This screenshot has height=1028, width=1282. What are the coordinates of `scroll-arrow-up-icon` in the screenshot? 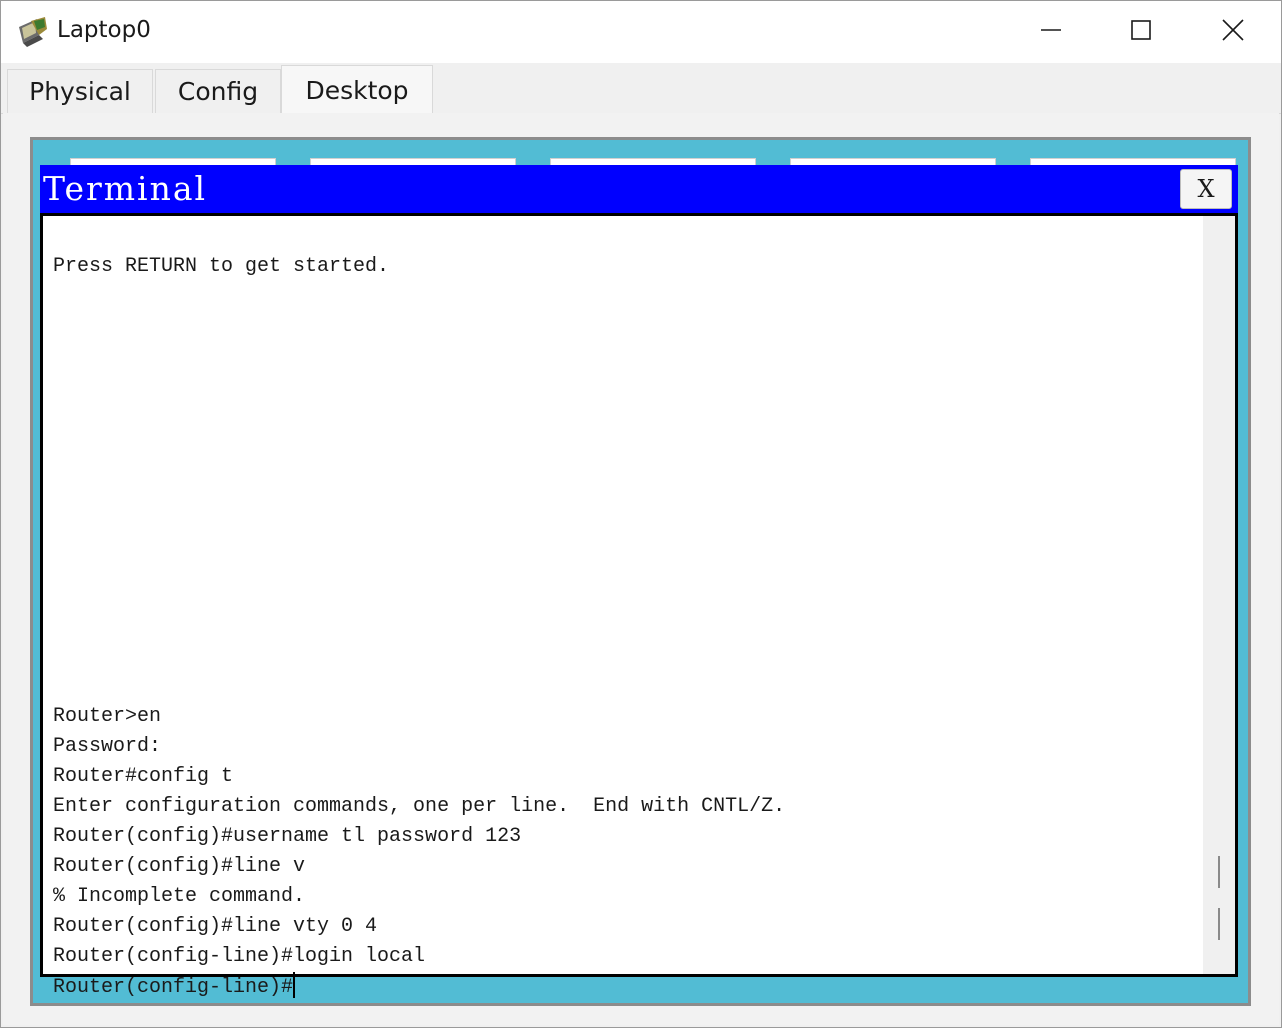 It's located at (1219, 872).